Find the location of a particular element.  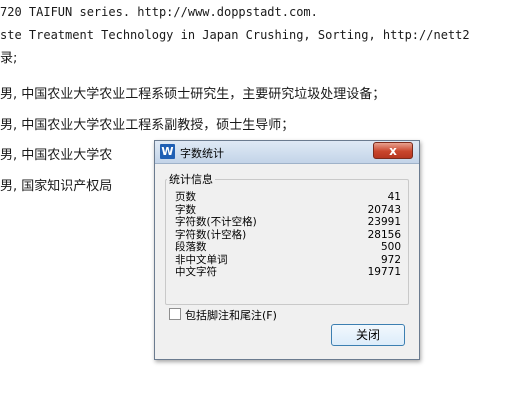

stat-label: 段落数 is located at coordinates (191, 247).